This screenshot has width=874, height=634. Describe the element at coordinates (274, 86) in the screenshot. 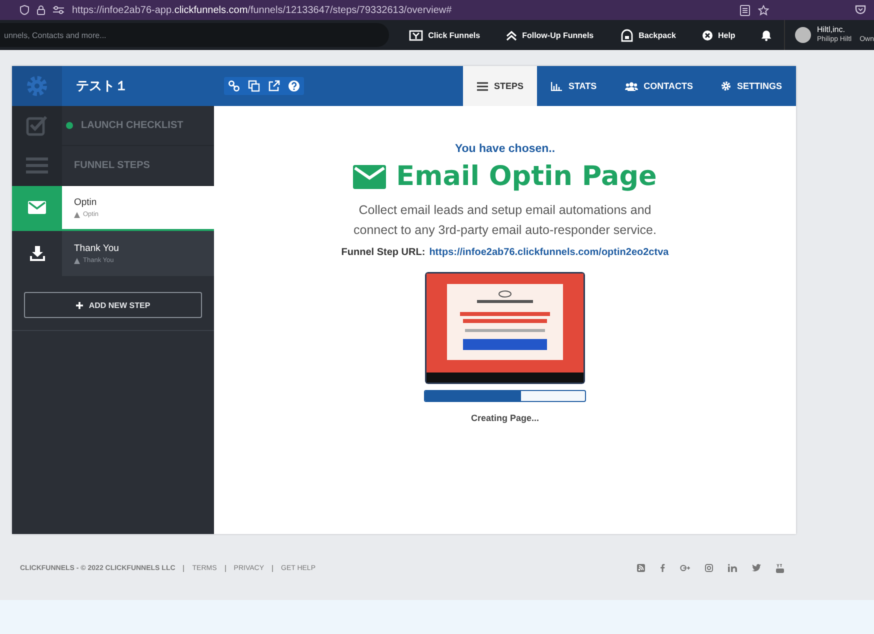

I see `external-link-icon` at that location.